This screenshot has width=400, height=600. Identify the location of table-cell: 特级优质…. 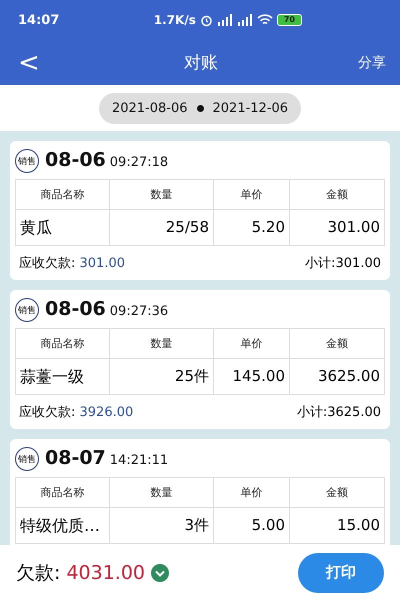
(63, 526).